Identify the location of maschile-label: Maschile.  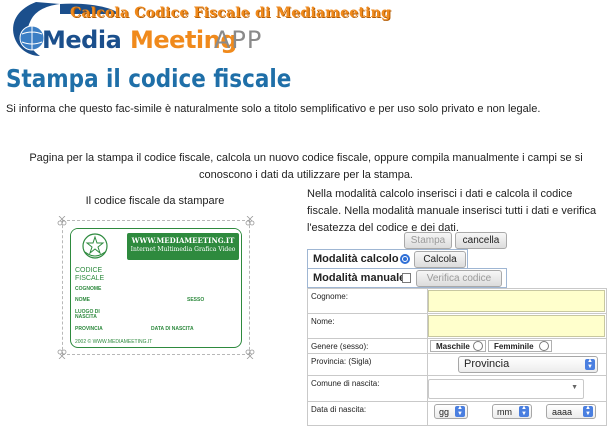
(453, 346).